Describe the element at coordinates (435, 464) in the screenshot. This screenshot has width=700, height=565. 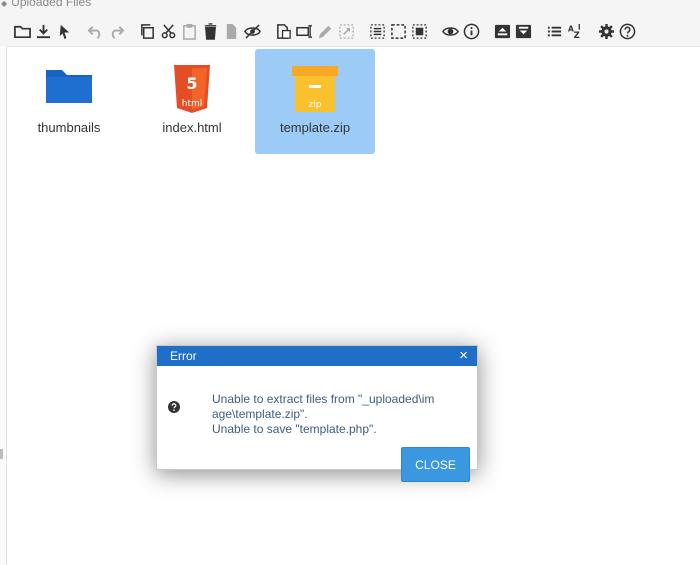
I see `close-button: CLOSE` at that location.